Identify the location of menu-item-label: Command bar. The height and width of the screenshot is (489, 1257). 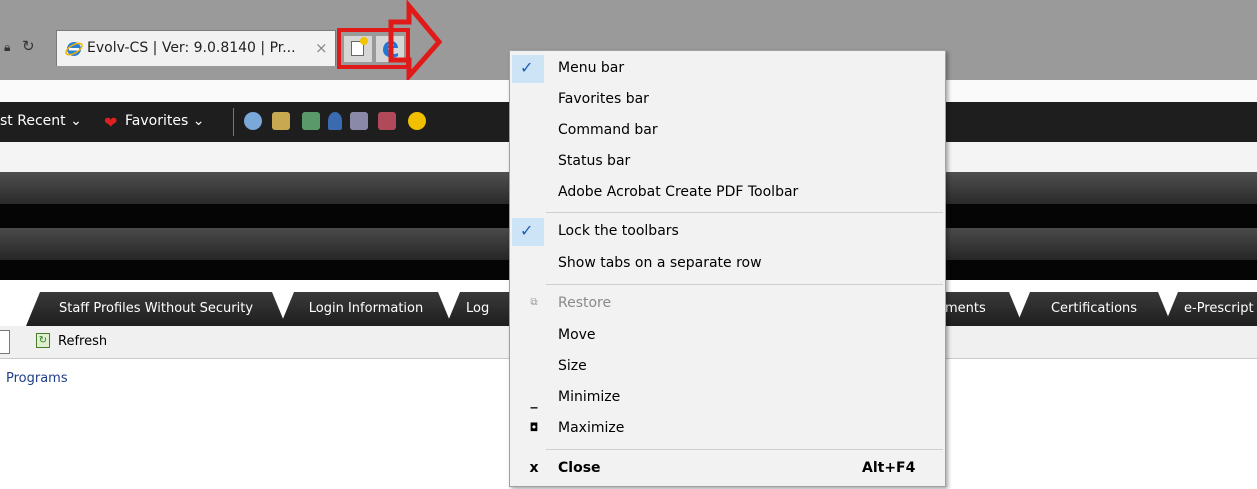
(608, 130).